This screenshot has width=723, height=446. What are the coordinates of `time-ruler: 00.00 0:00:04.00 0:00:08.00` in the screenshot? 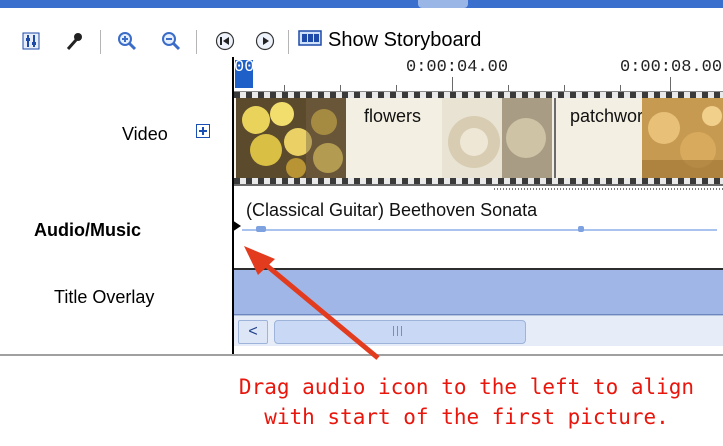 It's located at (478, 74).